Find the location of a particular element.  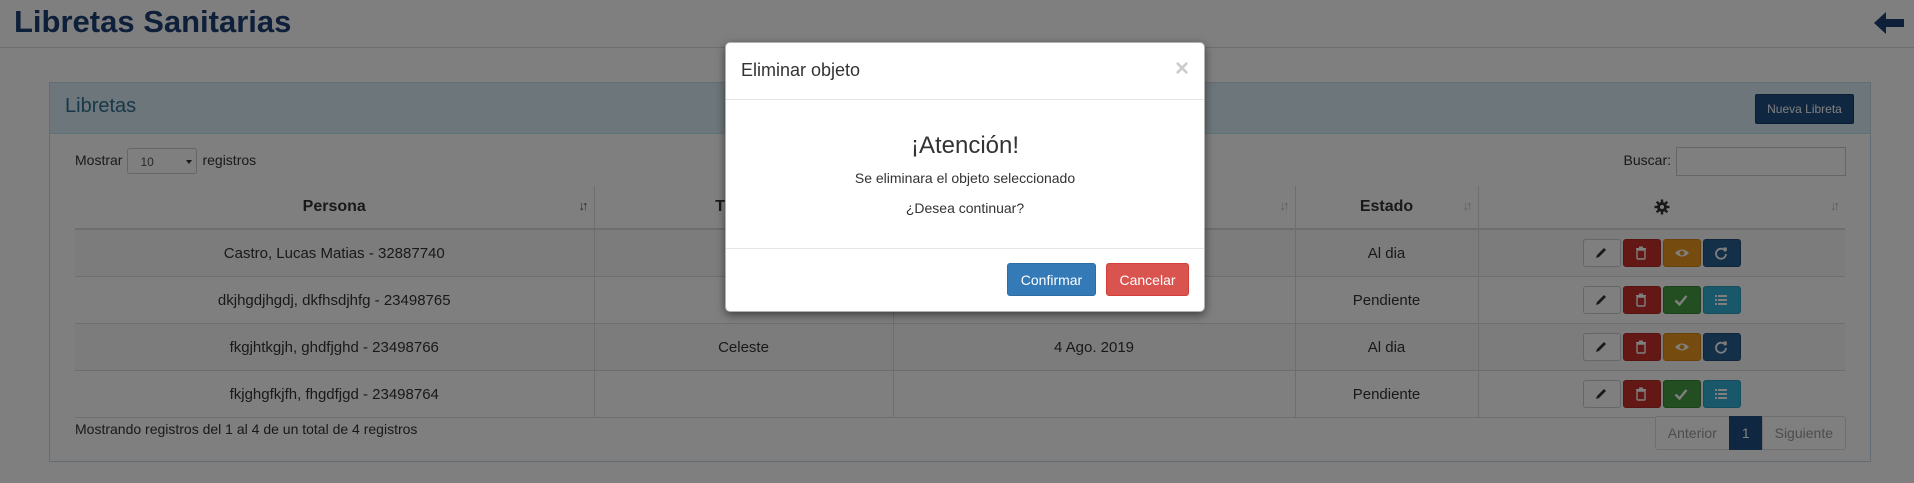

modal-heading: ¡Atención! is located at coordinates (965, 145).